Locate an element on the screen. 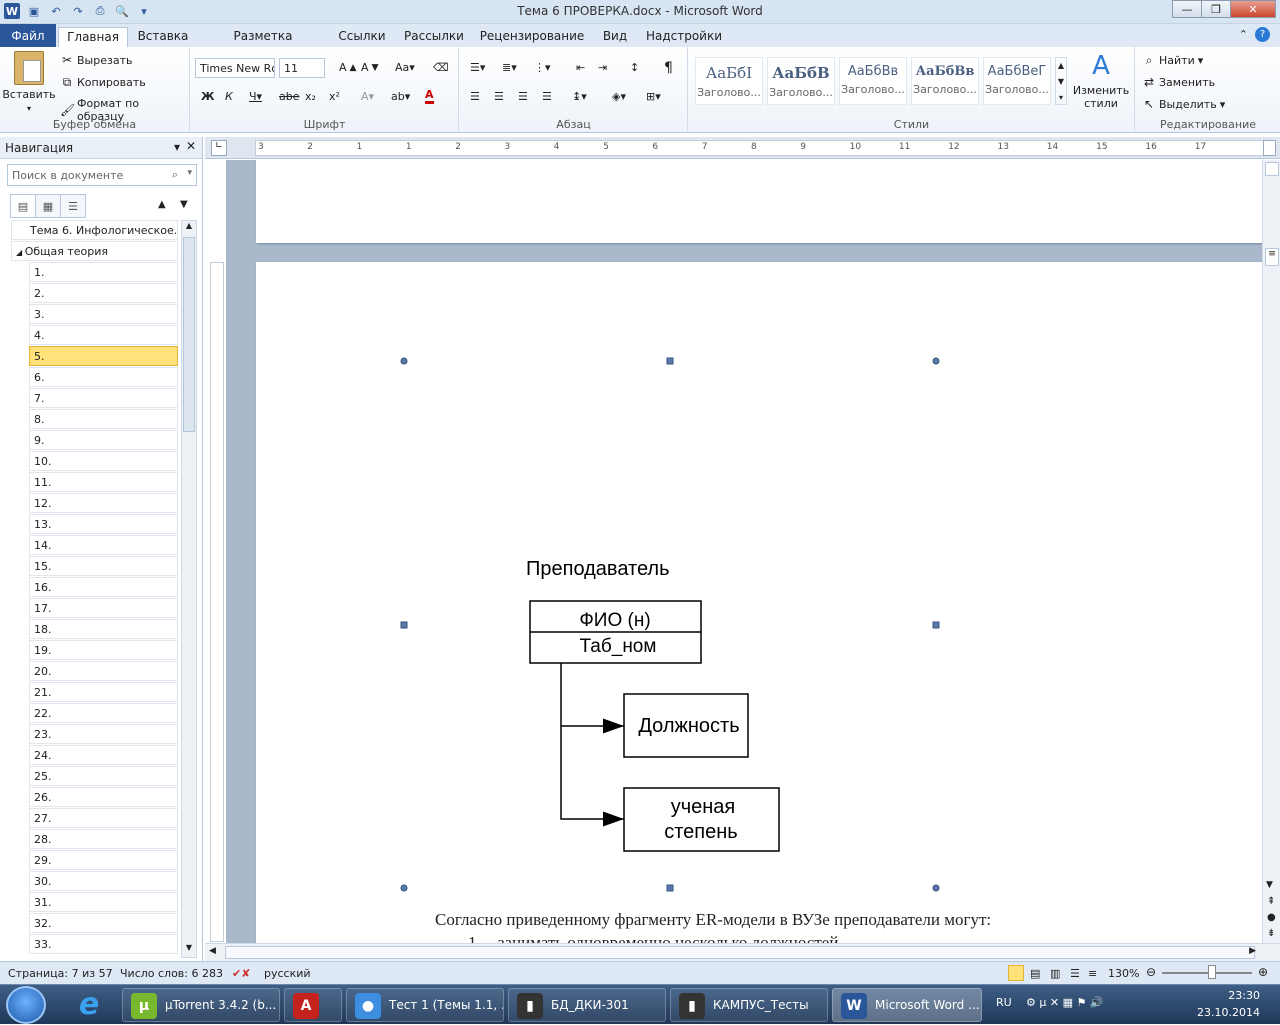 This screenshot has width=1280, height=1025. horizontal-ruler: 3 2 1 1 2 3 4 5 6 7 8 9 10 11 12 13 14 15 16 17 is located at coordinates (760, 148).